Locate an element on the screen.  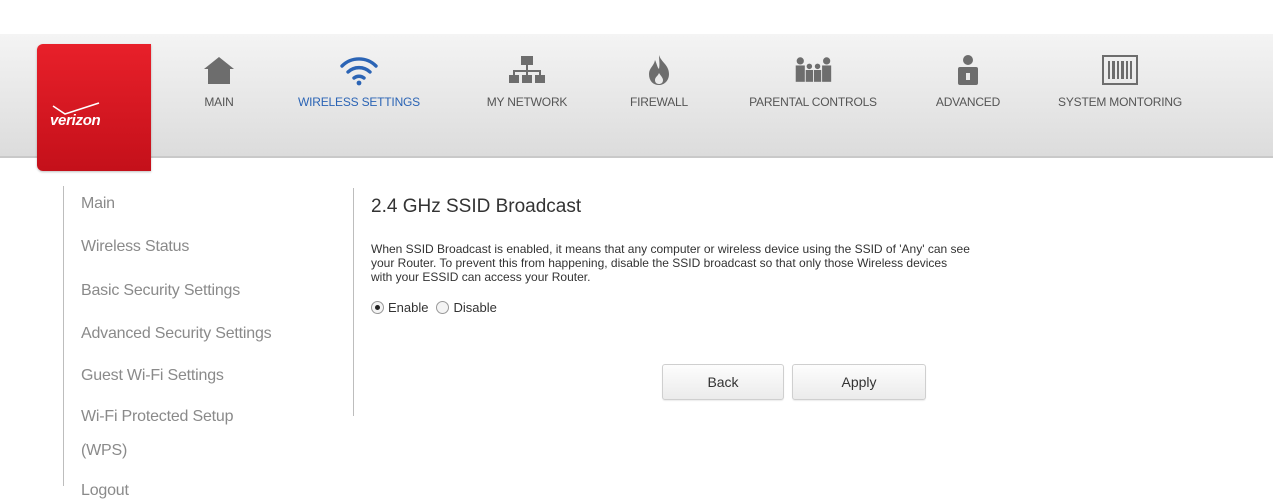
nav-main: MAIN is located at coordinates (219, 109).